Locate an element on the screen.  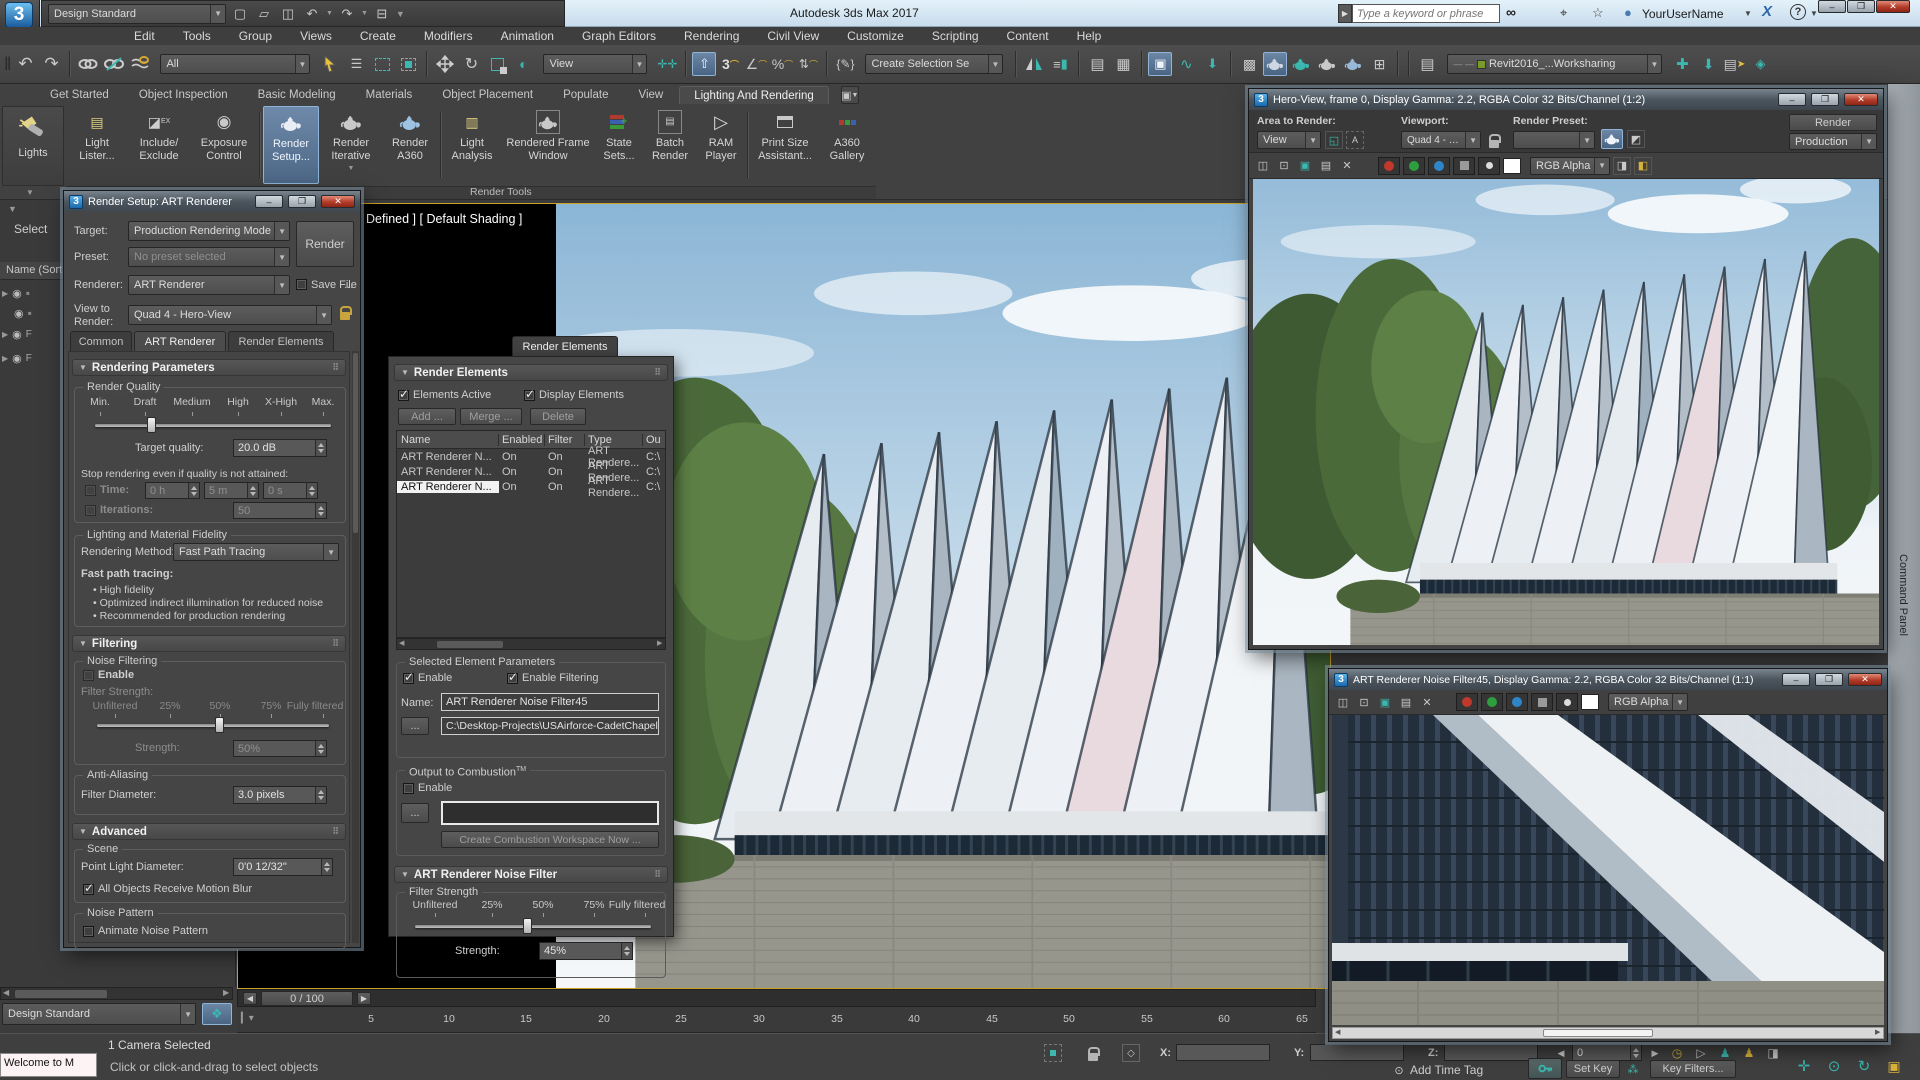
viewport-label: Defined ] [ Default Shading ] is located at coordinates (444, 219).